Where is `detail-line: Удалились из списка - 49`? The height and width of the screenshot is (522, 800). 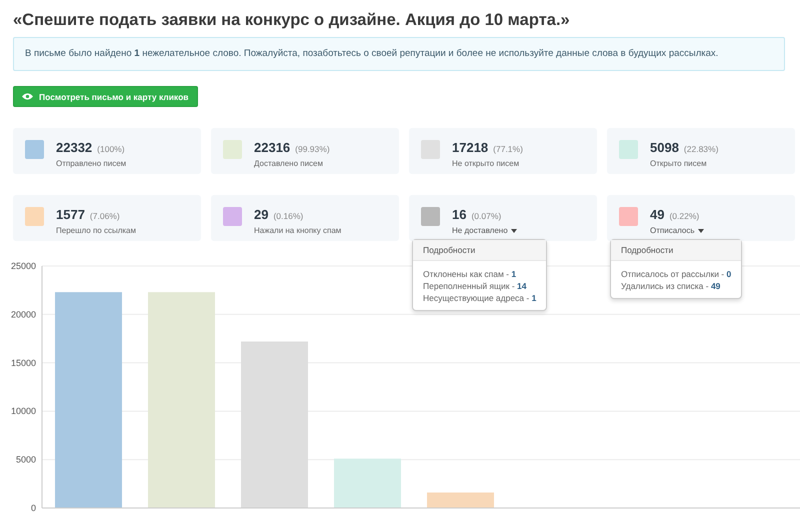
detail-line: Удалились из списка - 49 is located at coordinates (671, 286).